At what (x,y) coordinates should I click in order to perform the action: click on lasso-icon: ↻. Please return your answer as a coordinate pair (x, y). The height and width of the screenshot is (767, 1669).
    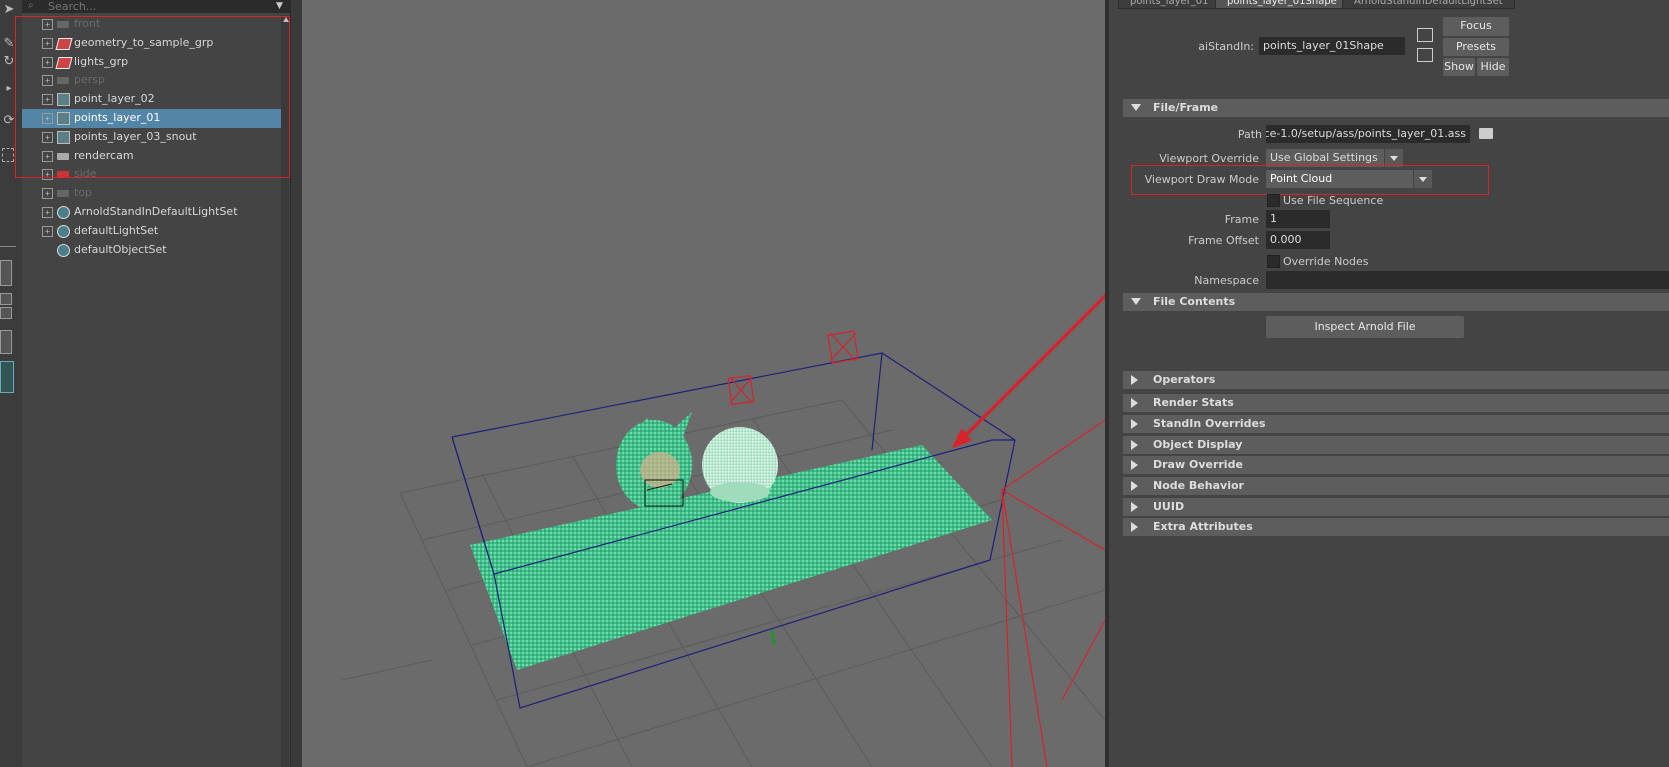
    Looking at the image, I should click on (9, 62).